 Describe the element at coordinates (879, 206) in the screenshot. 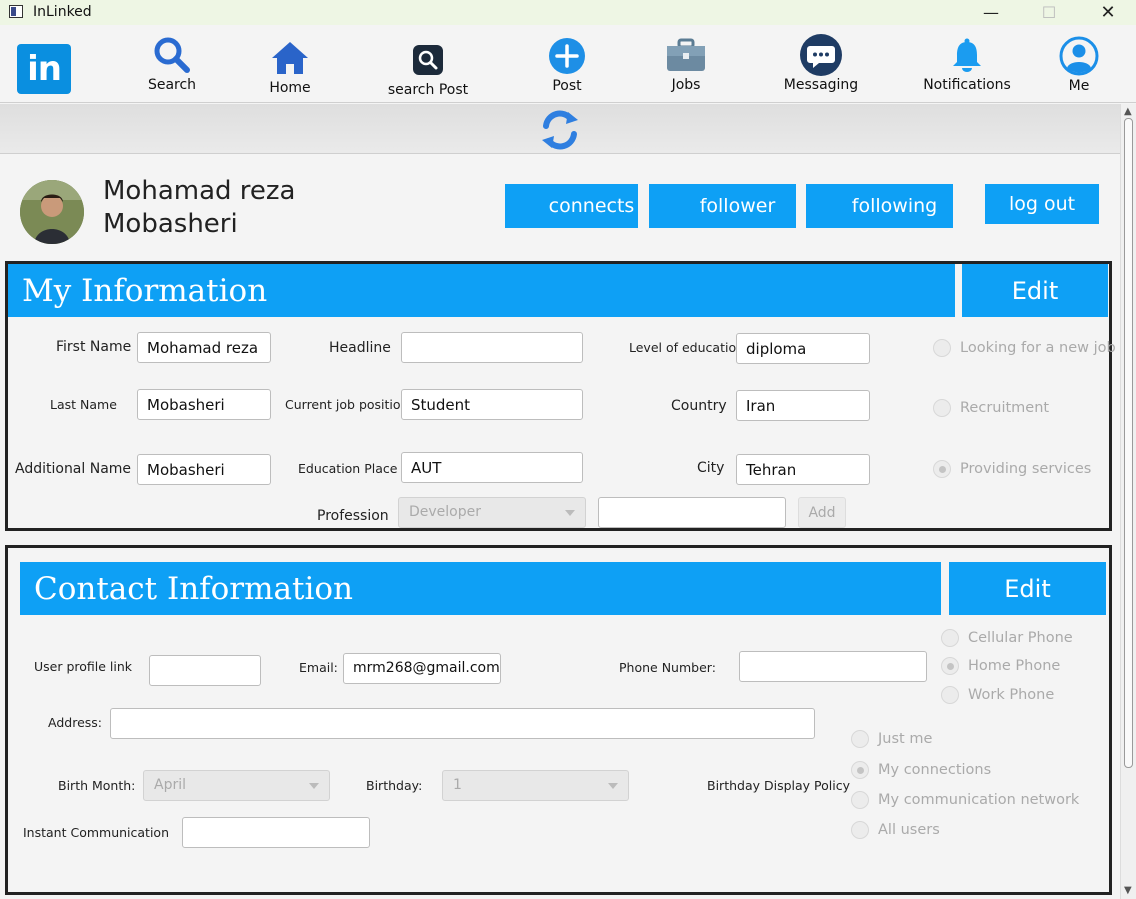

I see `following-button: following` at that location.